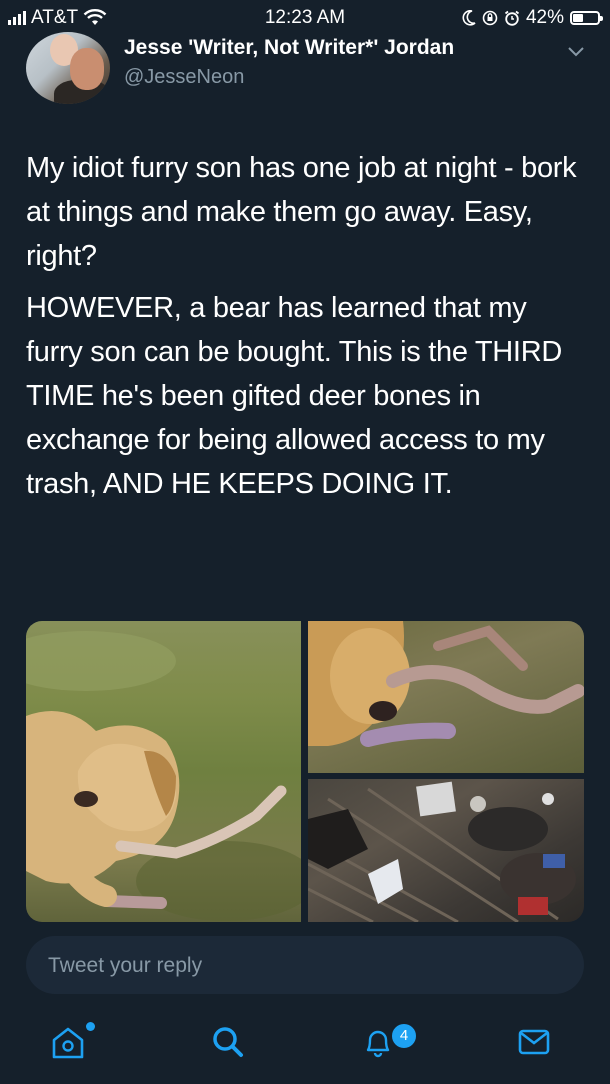 This screenshot has width=610, height=1084. I want to click on photo-dog-with-bone, so click(163, 771).